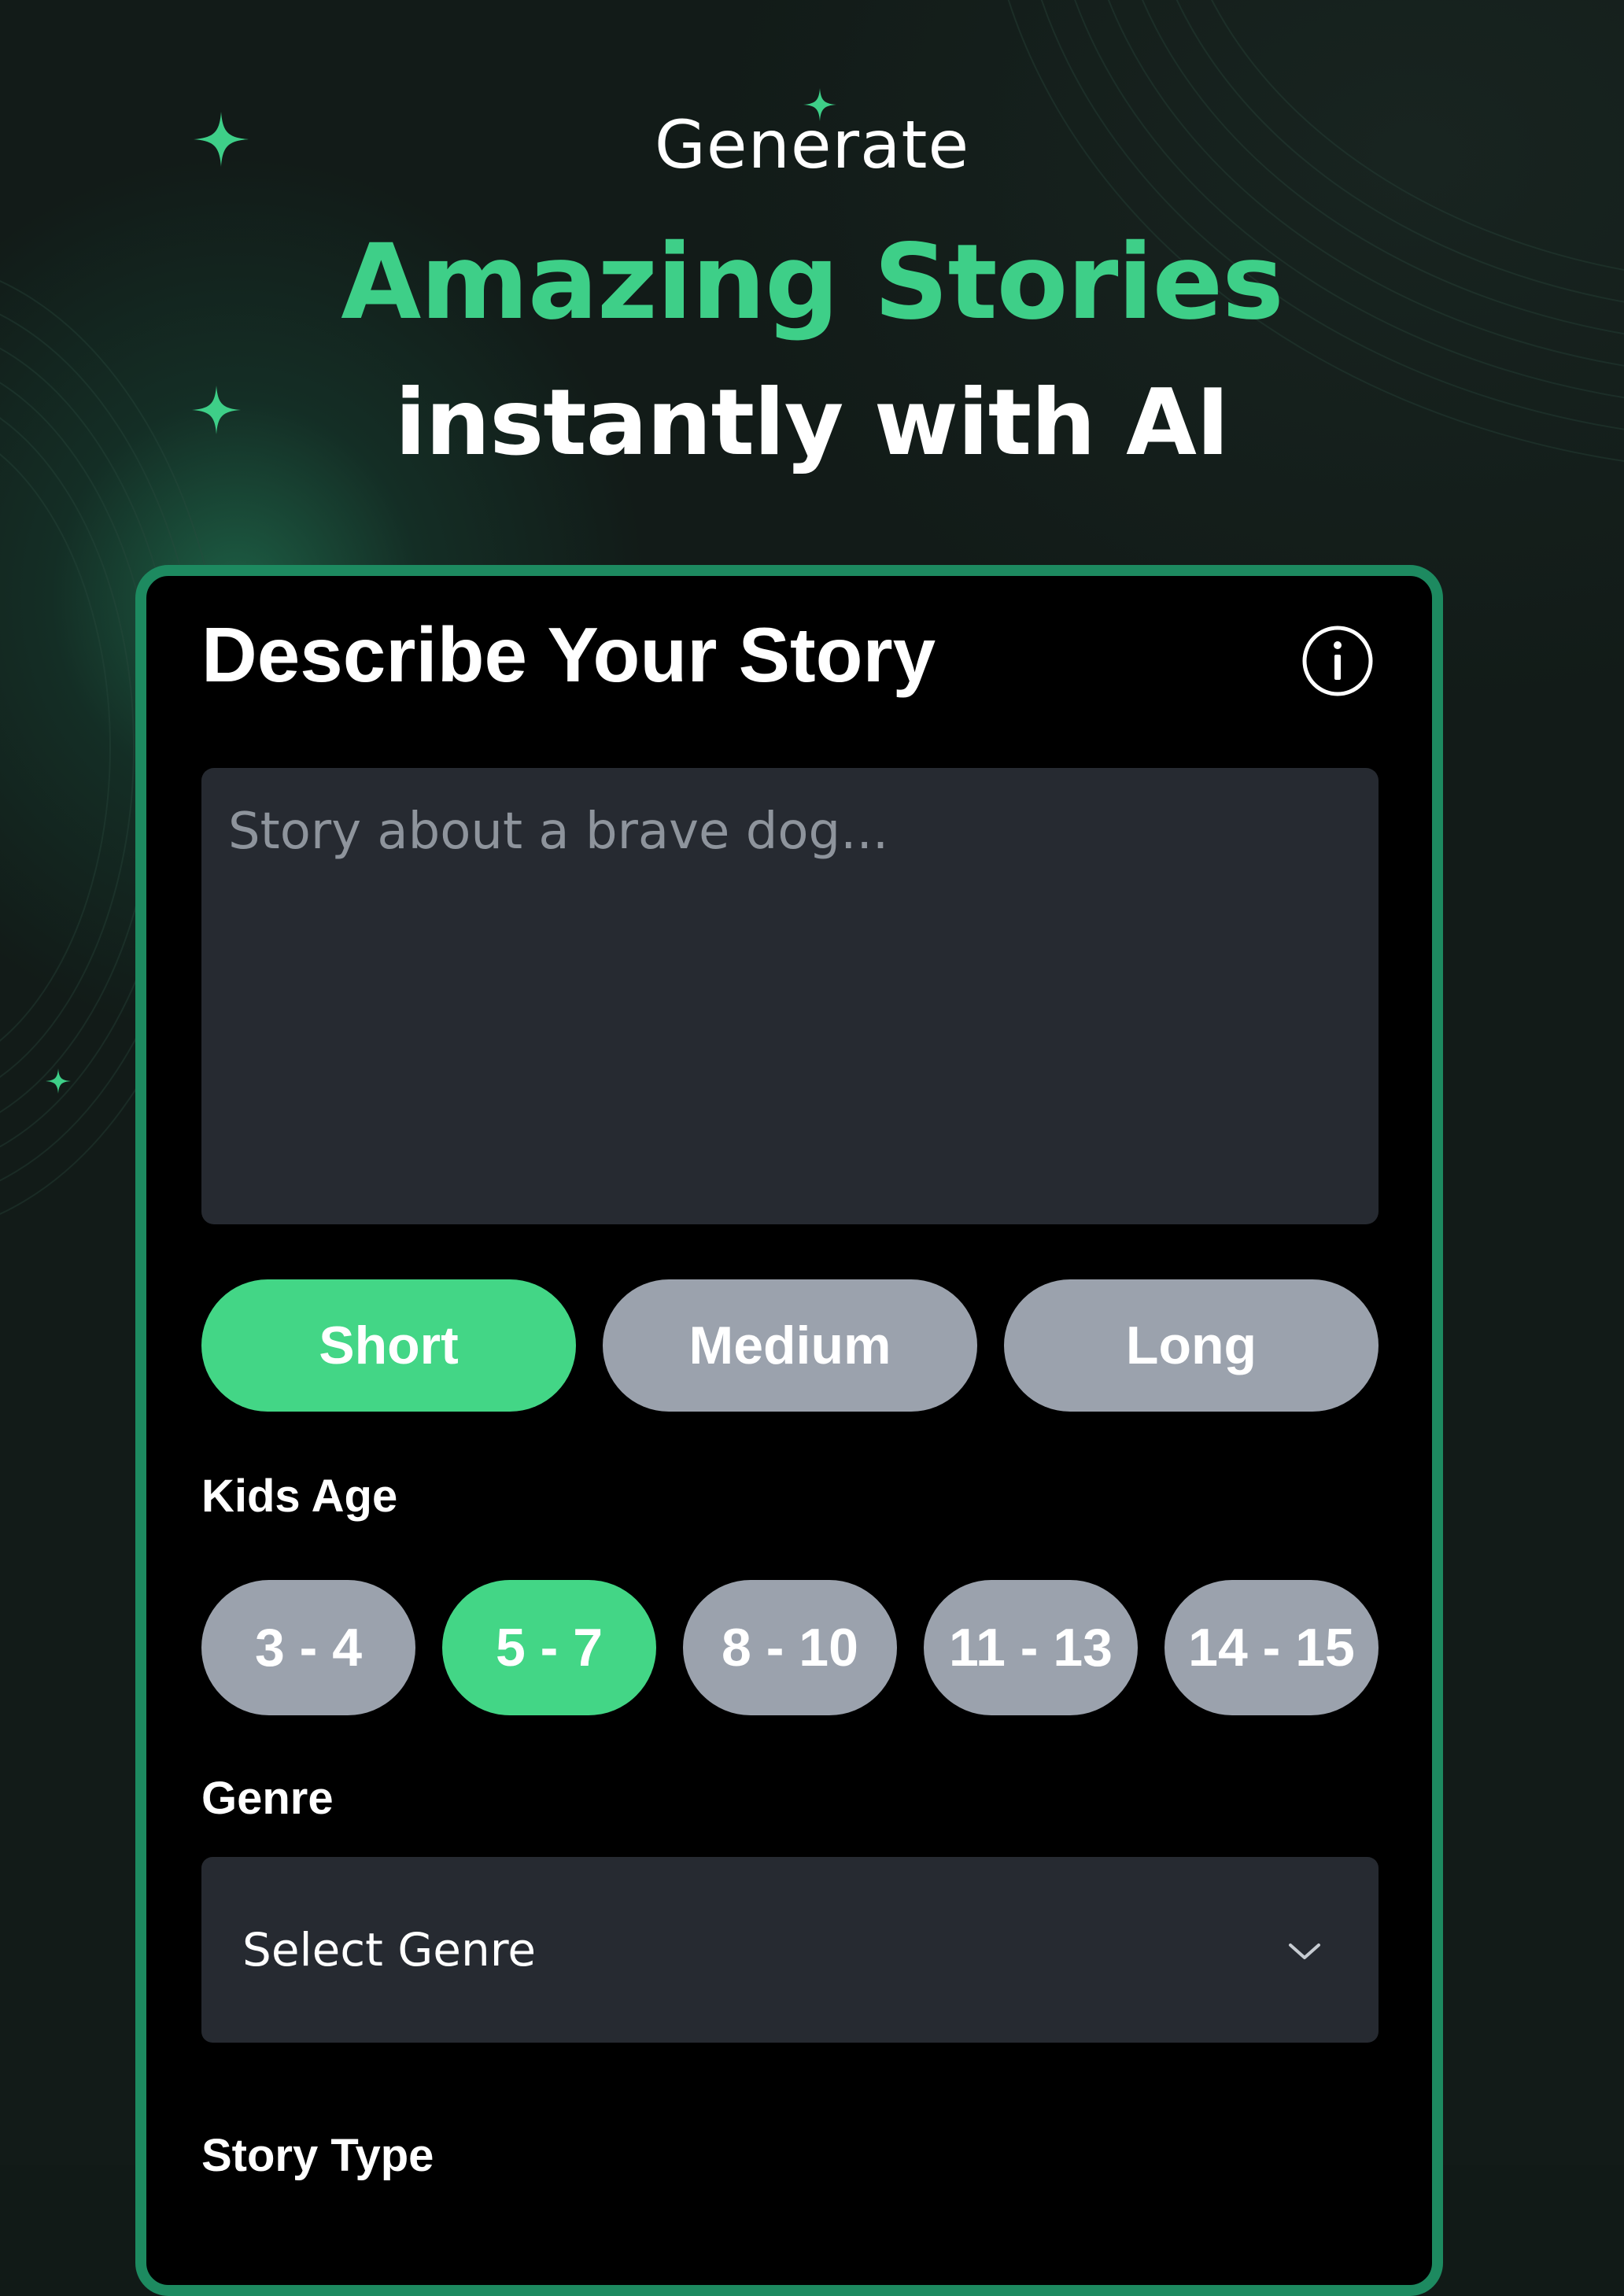 This screenshot has height=2296, width=1624. What do you see at coordinates (790, 1345) in the screenshot?
I see `length-medium-button: Medium` at bounding box center [790, 1345].